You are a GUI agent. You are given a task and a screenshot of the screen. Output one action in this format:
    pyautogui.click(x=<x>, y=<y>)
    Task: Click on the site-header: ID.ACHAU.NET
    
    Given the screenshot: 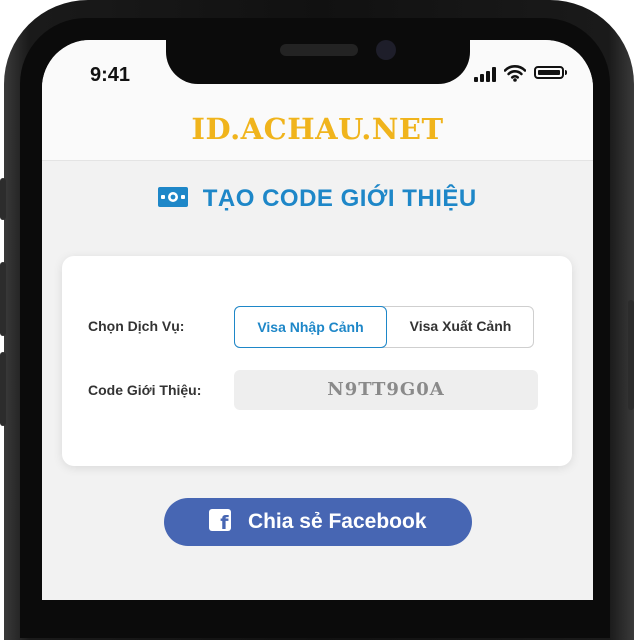 What is the action you would take?
    pyautogui.click(x=317, y=129)
    